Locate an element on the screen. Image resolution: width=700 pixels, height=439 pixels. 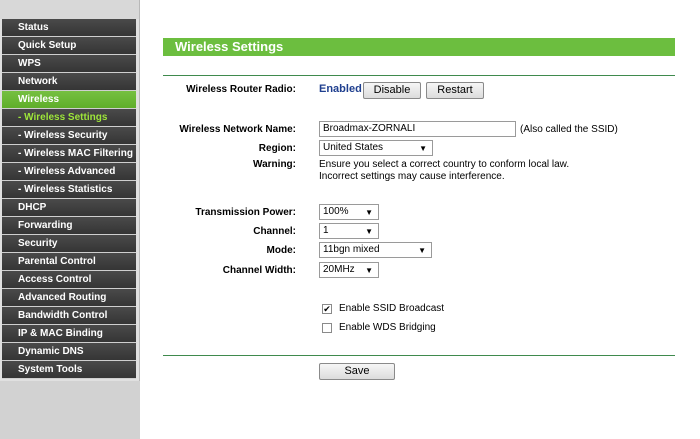
sidebar-item-wireless-statistics: - Wireless Statistics is located at coordinates (69, 190).